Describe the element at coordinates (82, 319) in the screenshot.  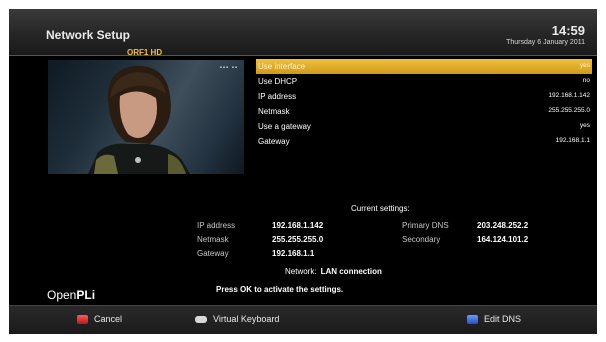
I see `red-key-icon` at that location.